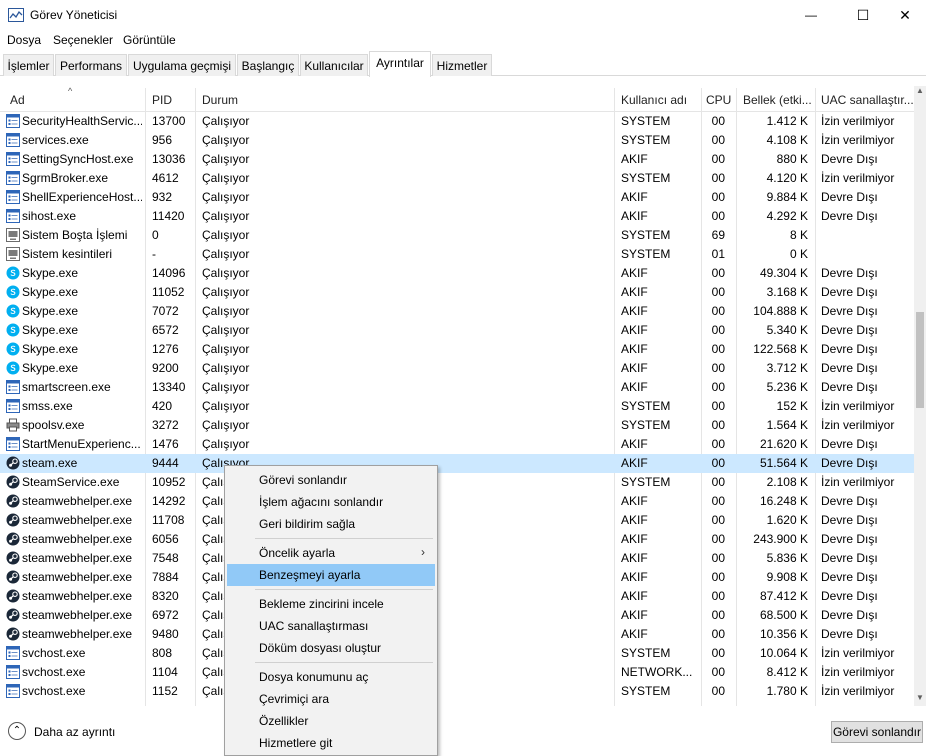  Describe the element at coordinates (331, 480) in the screenshot. I see `context-menu-item: Görevi sonlandır` at that location.